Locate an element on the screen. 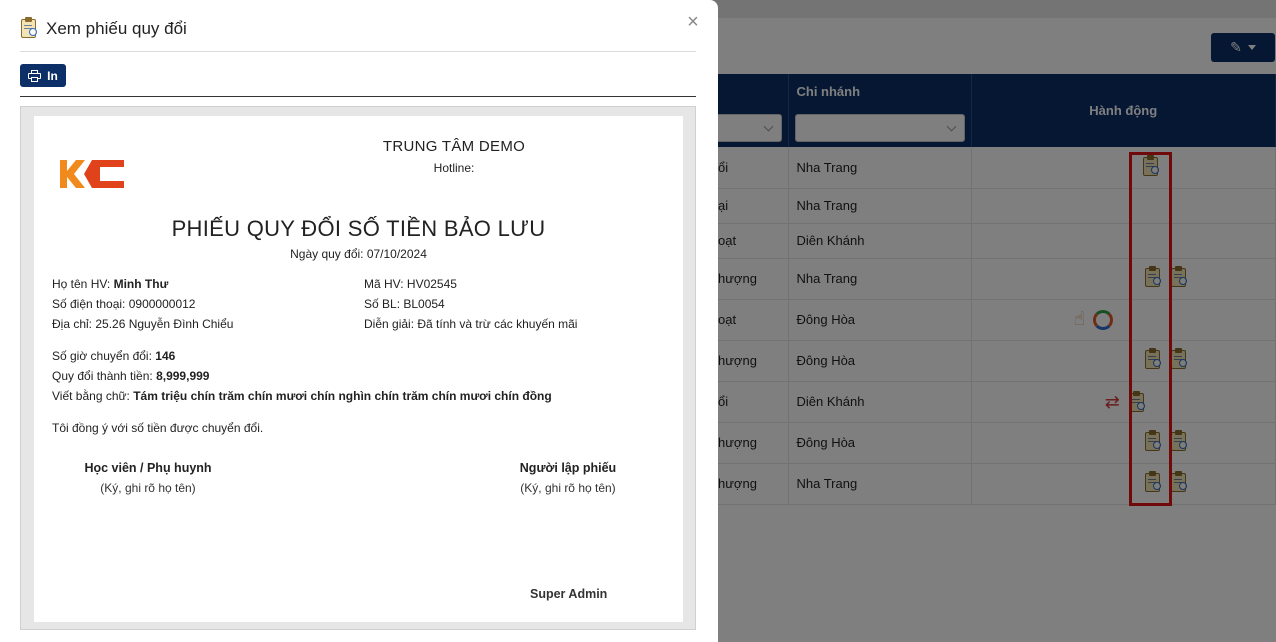  receipt-title: PHIẾU QUY ĐỔI SỐ TIỀN BẢO LƯU is located at coordinates (358, 228).